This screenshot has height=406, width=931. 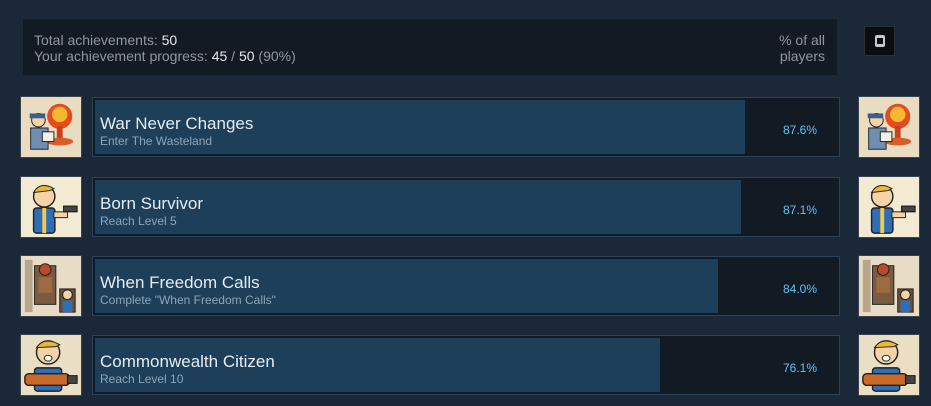 What do you see at coordinates (799, 130) in the screenshot?
I see `achievement-percent: 87.6%` at bounding box center [799, 130].